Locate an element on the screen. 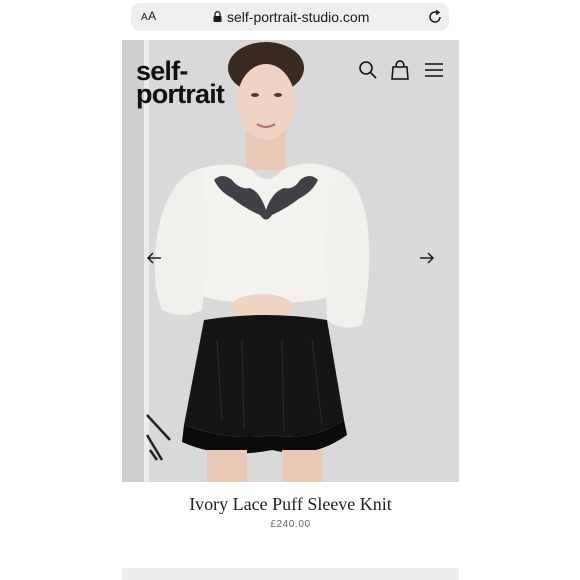 This screenshot has height=580, width=580. text-size-button: AA is located at coordinates (149, 16).